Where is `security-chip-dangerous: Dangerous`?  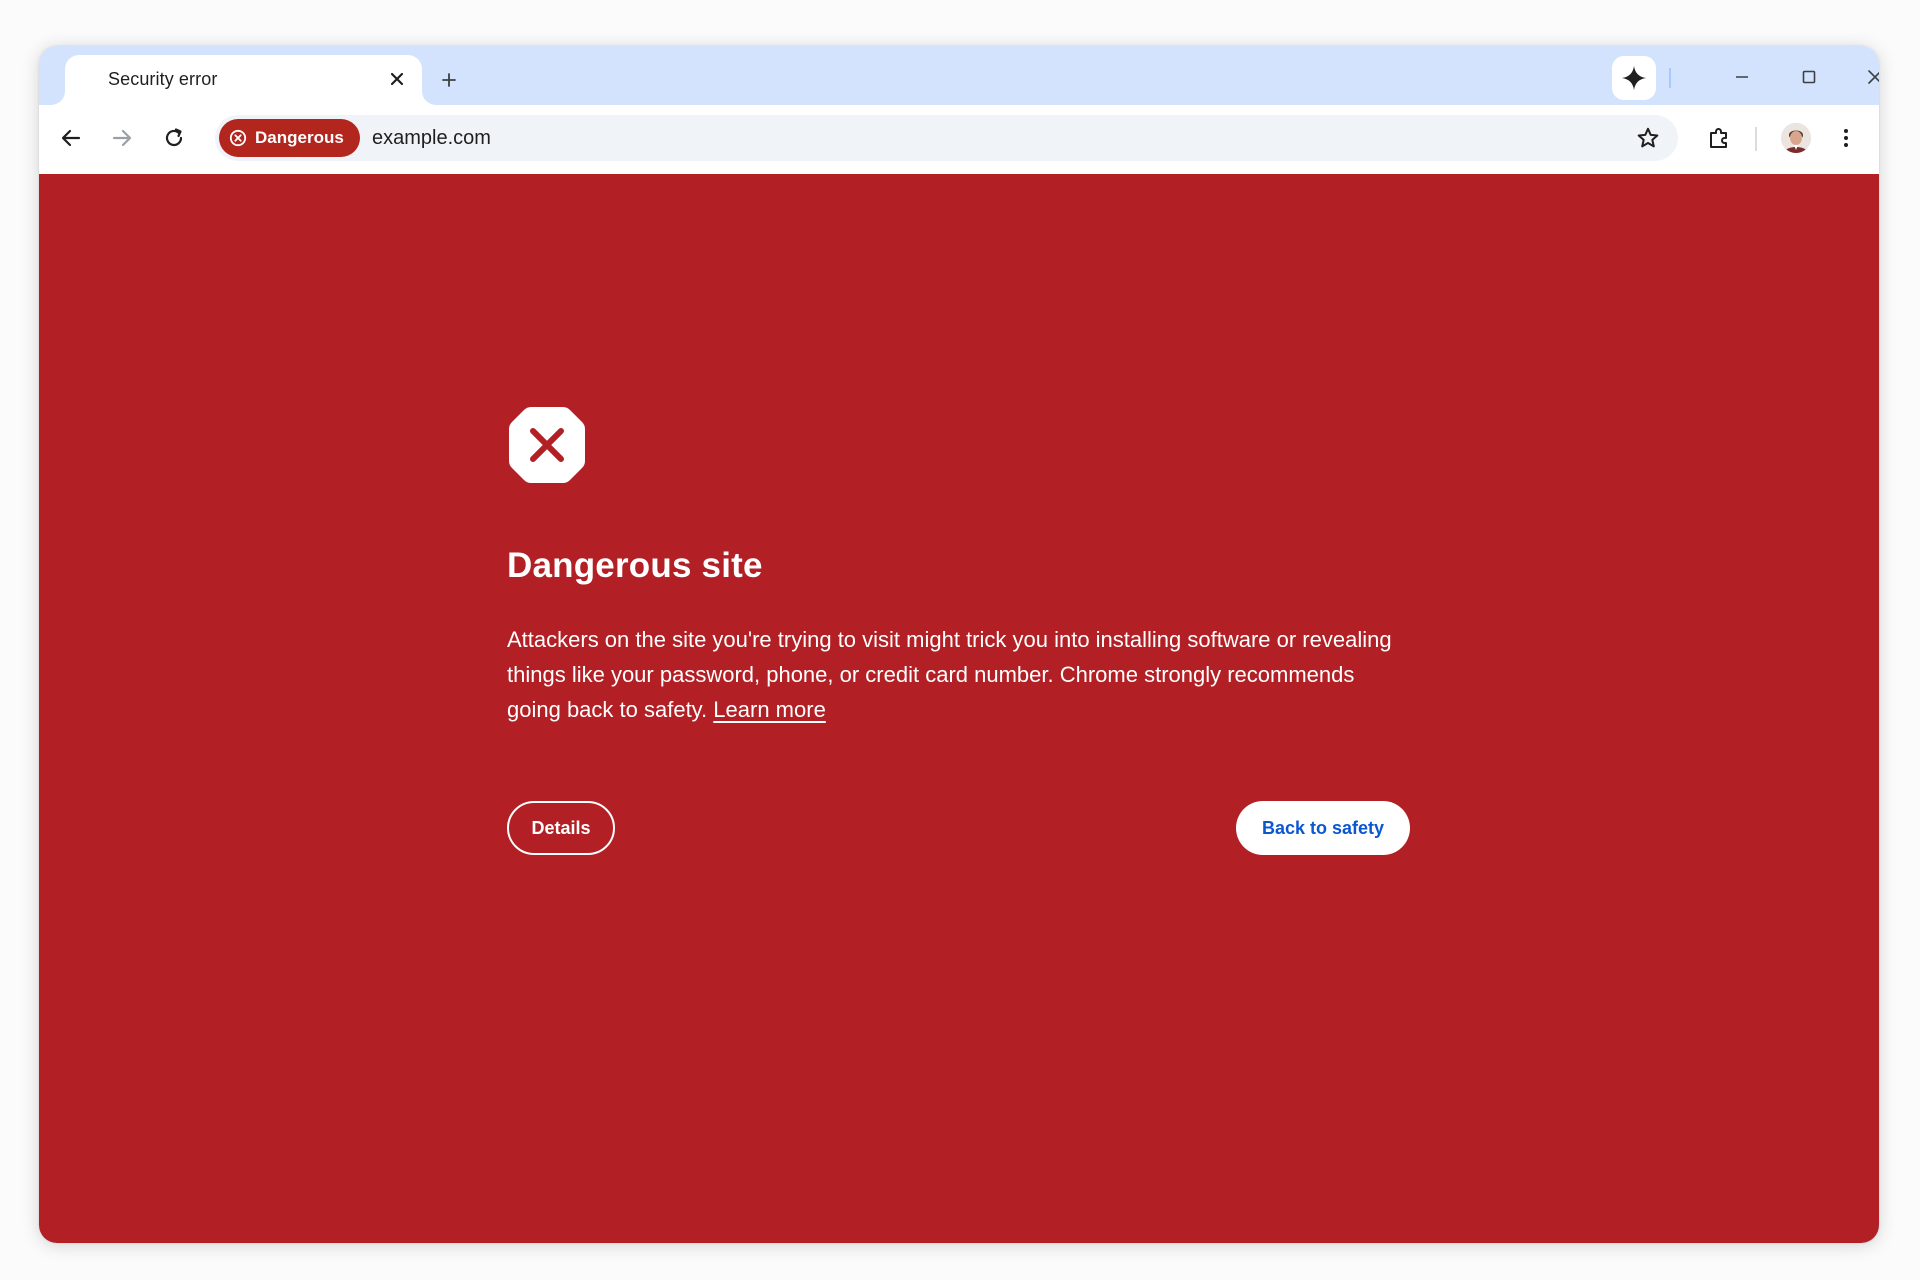 security-chip-dangerous: Dangerous is located at coordinates (289, 138).